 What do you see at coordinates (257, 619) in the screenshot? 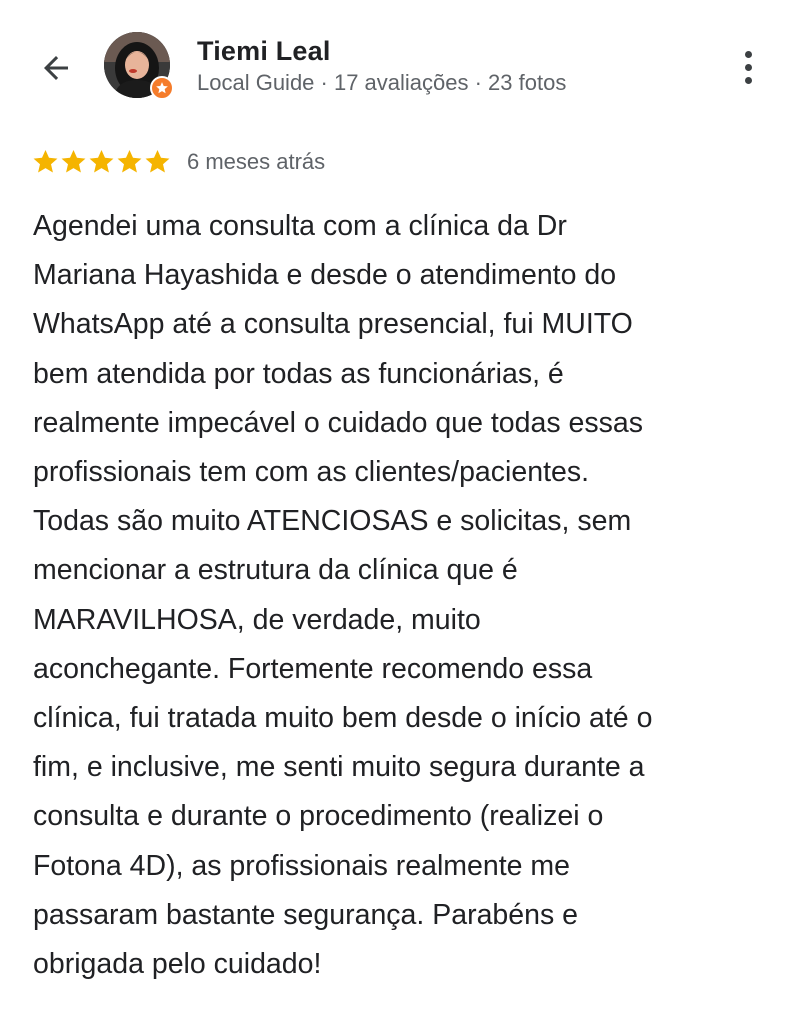
I see `review-line: MARAVILHOSA, de verdade, muito` at bounding box center [257, 619].